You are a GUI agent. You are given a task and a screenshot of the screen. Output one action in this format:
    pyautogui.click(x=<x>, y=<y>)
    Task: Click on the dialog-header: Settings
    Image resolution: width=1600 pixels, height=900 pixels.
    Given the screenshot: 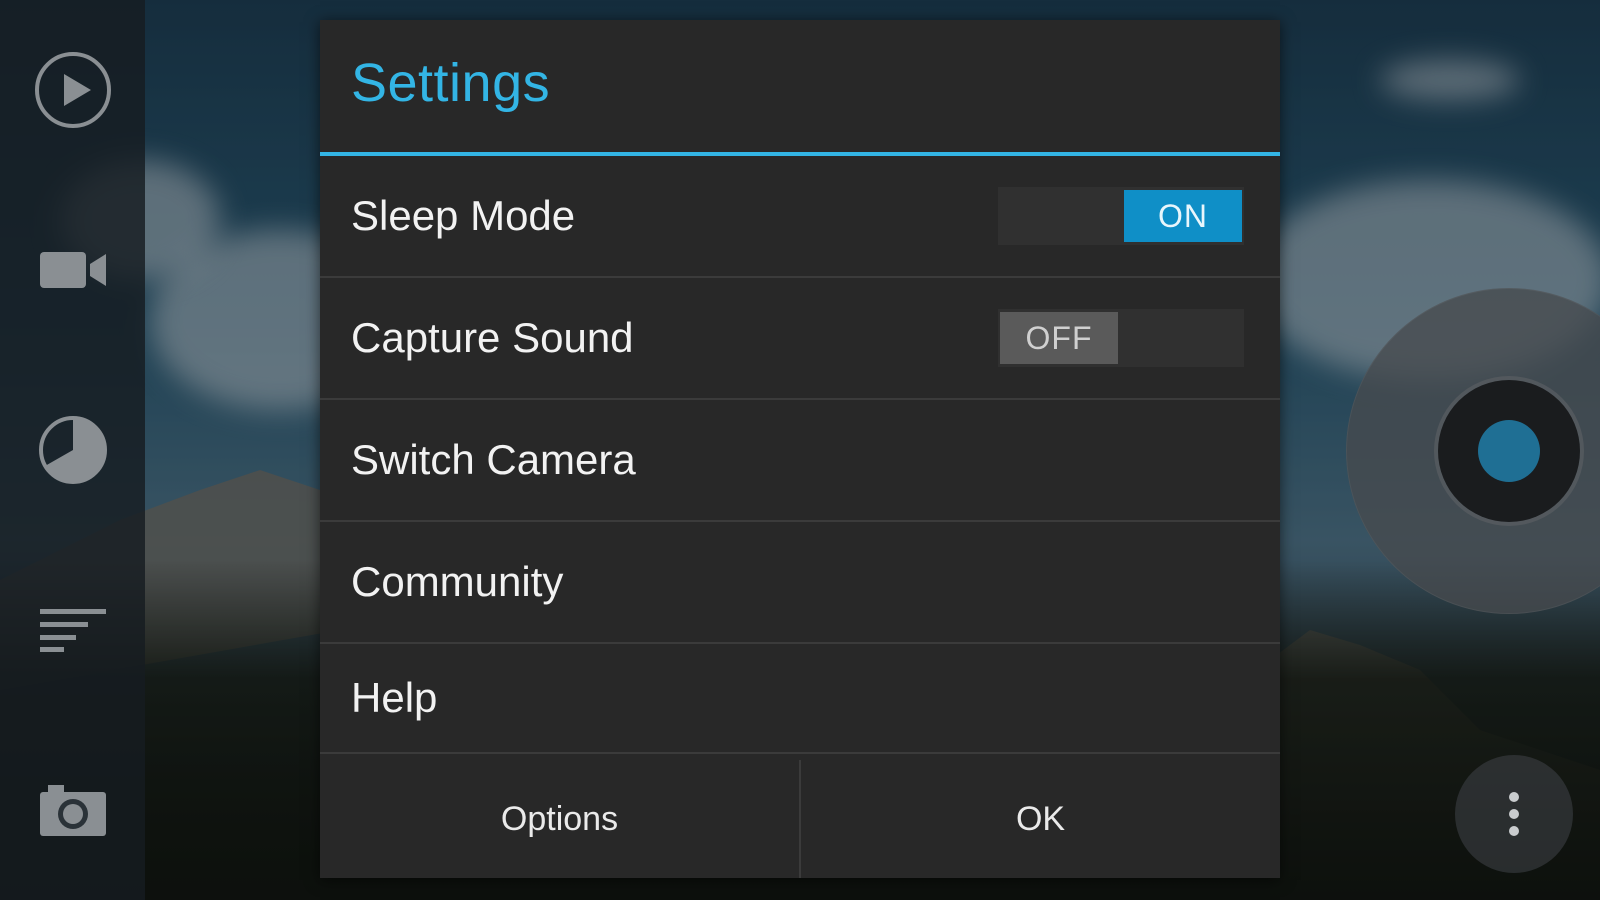 What is the action you would take?
    pyautogui.click(x=800, y=88)
    